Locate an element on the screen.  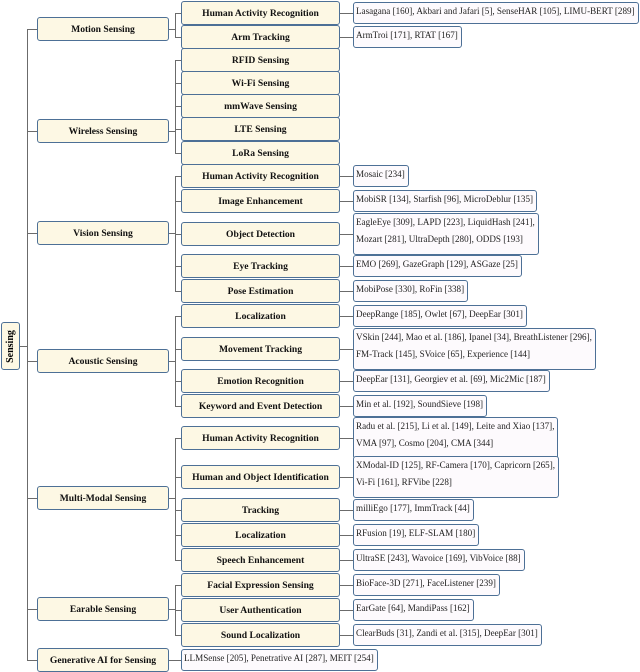
subcategory-node: Localization is located at coordinates (260, 316).